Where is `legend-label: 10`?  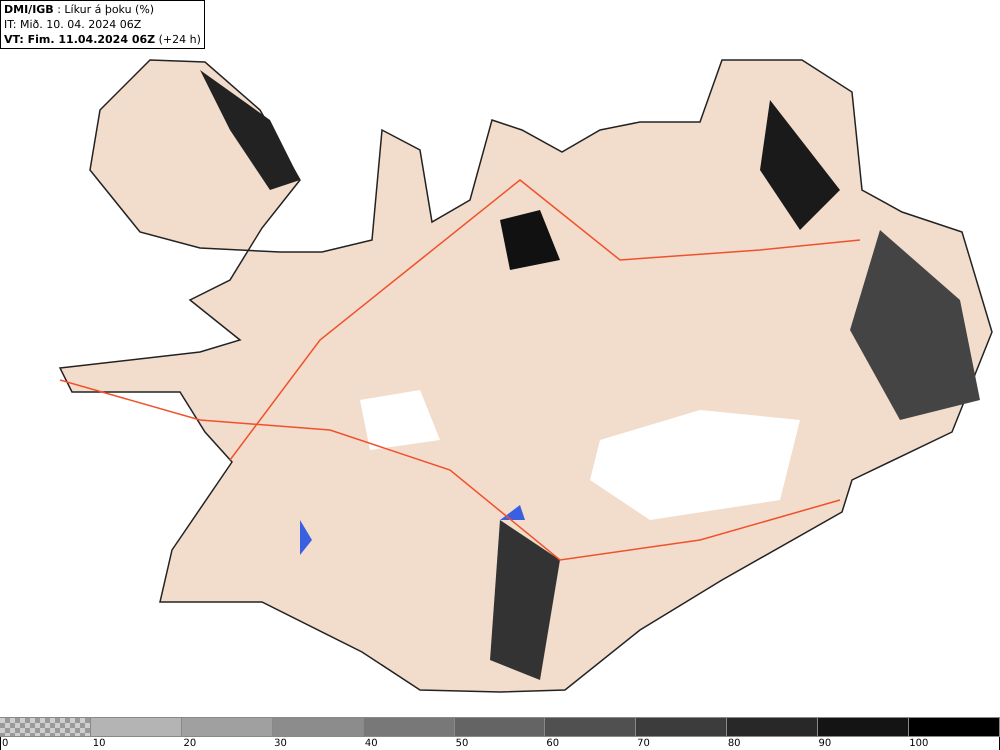 legend-label: 10 is located at coordinates (99, 743).